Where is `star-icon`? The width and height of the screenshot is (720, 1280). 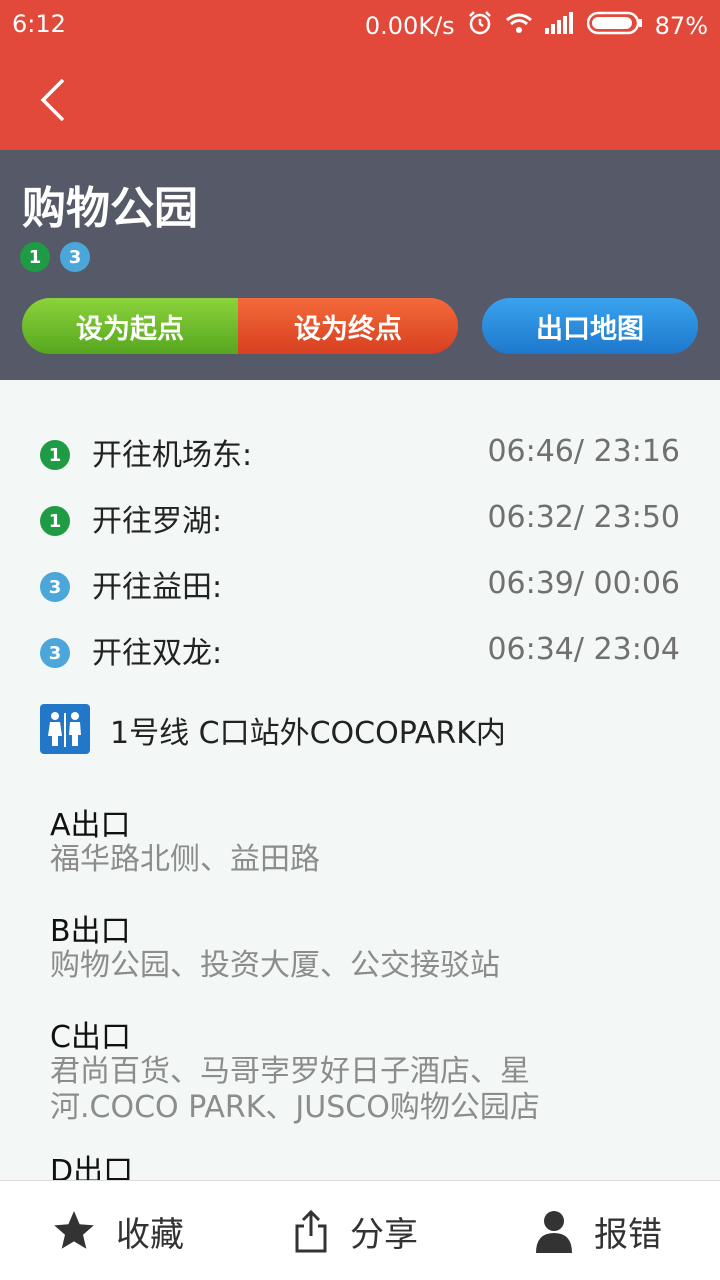
star-icon is located at coordinates (74, 1230).